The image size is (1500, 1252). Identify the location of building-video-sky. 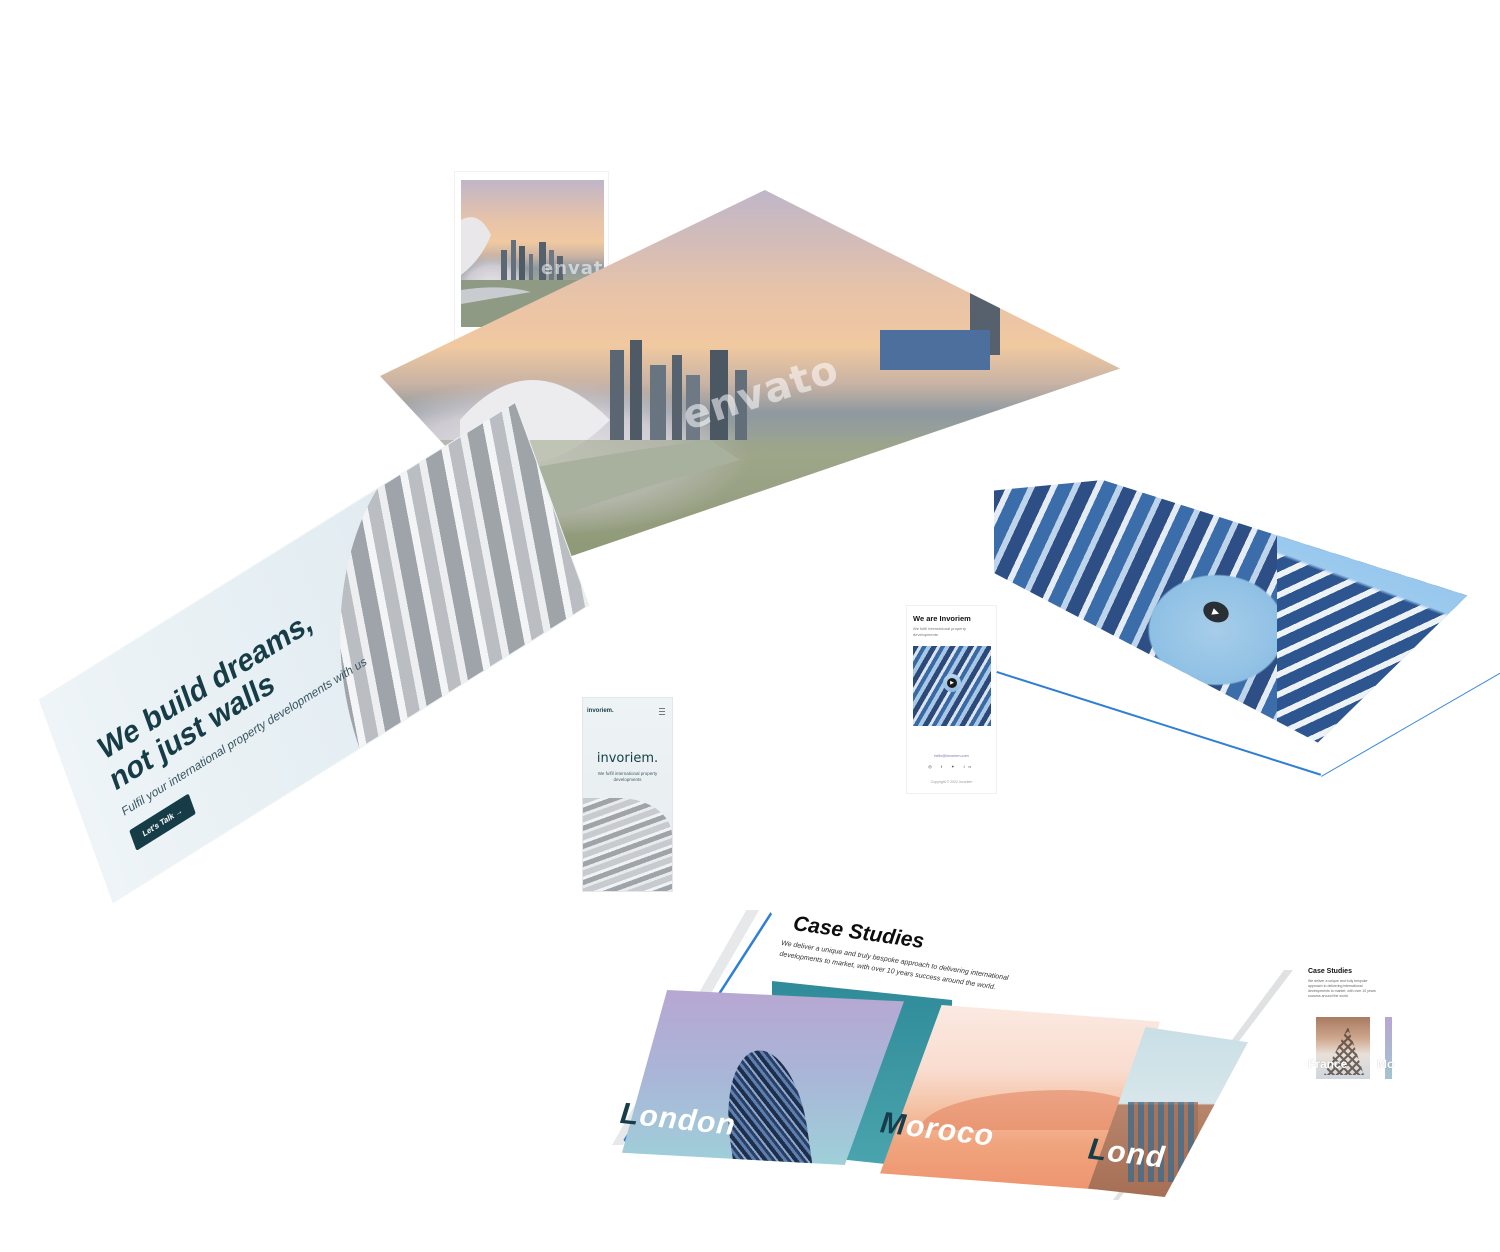
(1372, 611).